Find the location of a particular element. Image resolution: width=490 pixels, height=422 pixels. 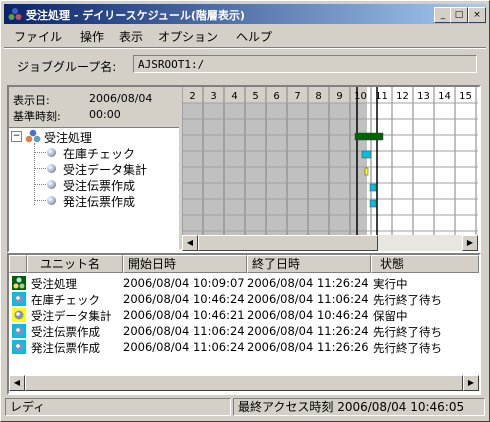

close-button: × is located at coordinates (477, 15).